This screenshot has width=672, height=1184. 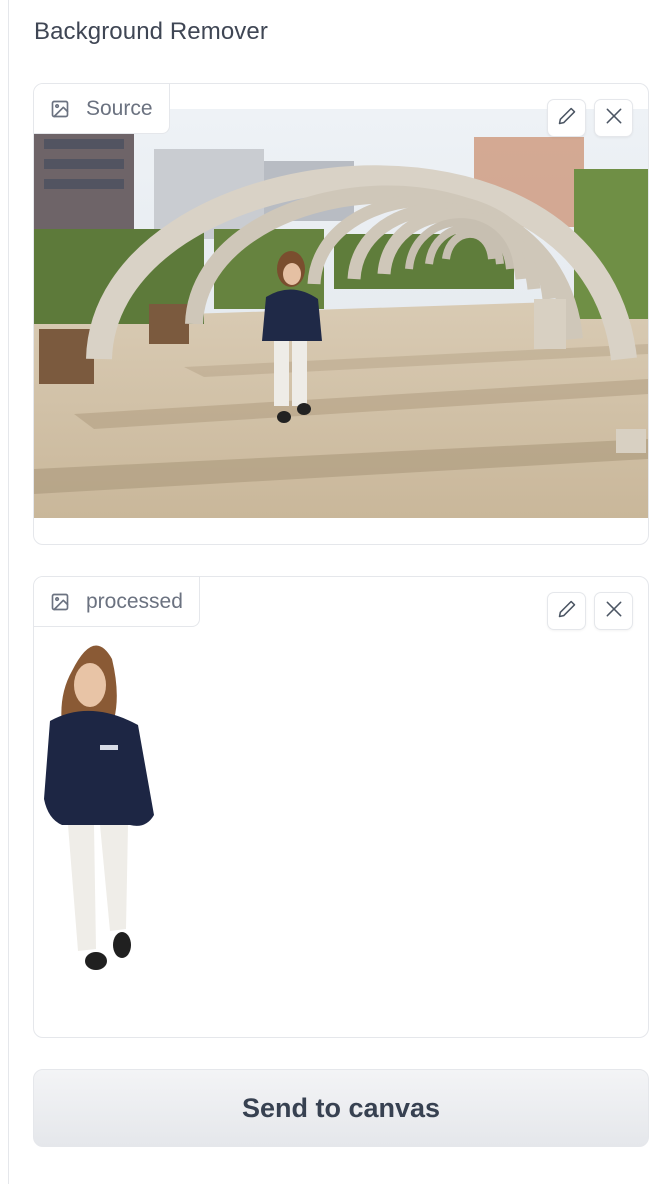 What do you see at coordinates (590, 118) in the screenshot?
I see `source-actions` at bounding box center [590, 118].